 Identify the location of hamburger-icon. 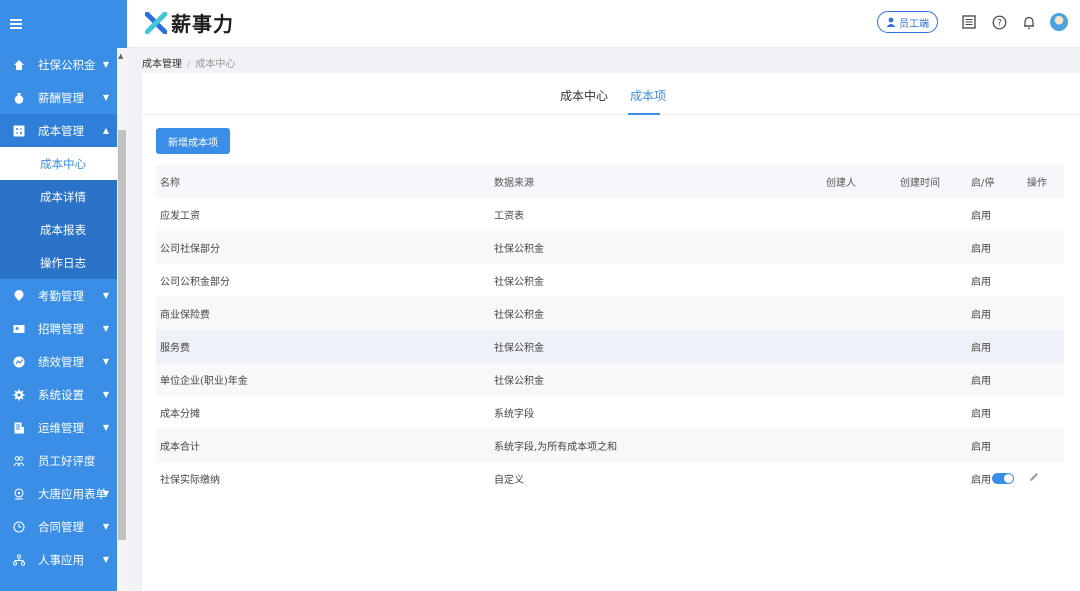
(16, 24).